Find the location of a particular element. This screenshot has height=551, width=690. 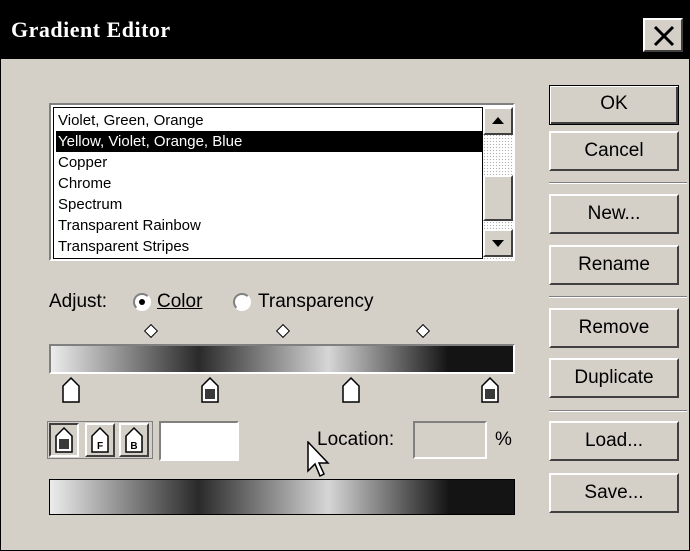

scroll-down-button is located at coordinates (498, 243).